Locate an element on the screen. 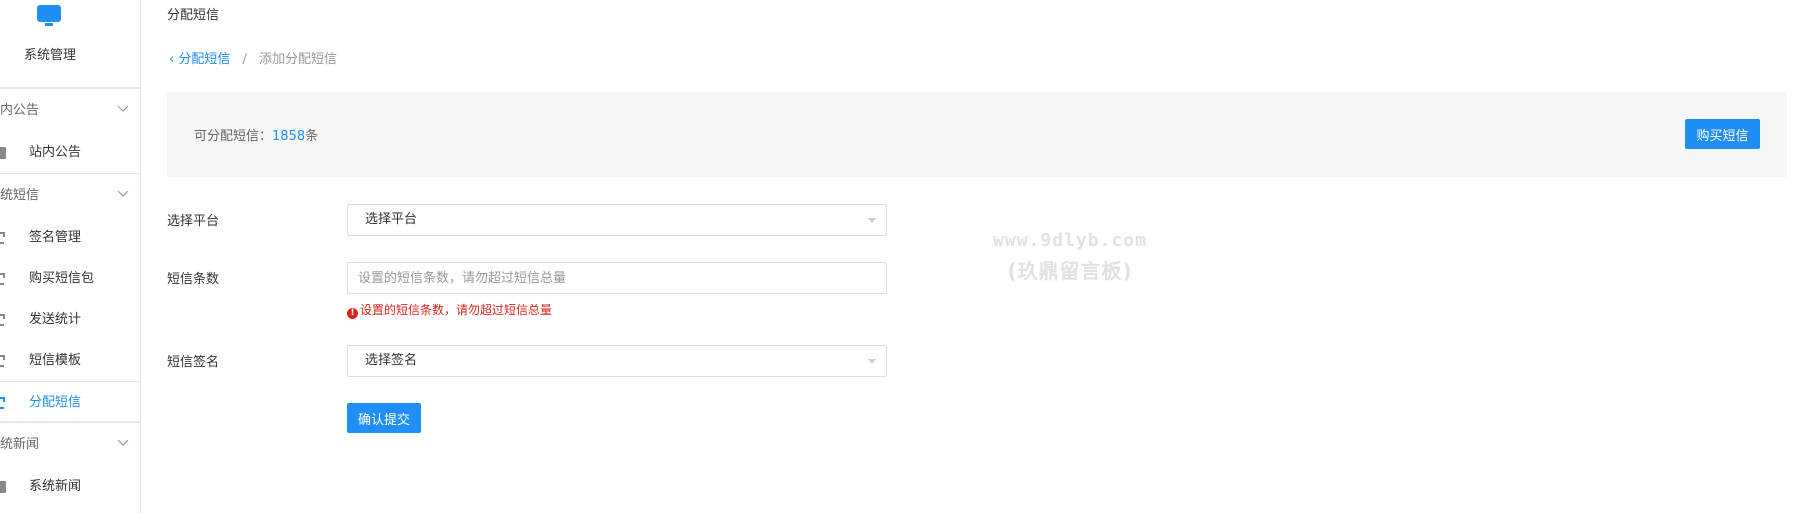  quota-unit: 条 is located at coordinates (312, 136).